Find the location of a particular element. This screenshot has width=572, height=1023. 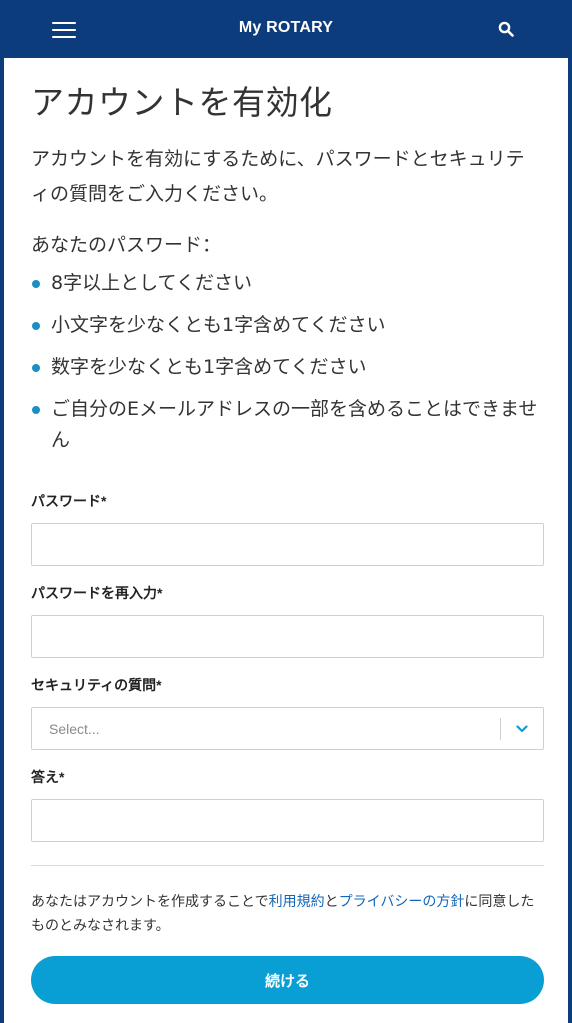

password-field is located at coordinates (287, 544).